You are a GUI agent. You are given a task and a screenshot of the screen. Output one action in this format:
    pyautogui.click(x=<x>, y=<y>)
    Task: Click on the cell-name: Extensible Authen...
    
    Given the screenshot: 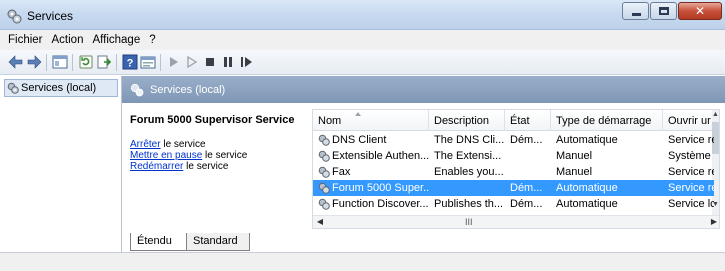 What is the action you would take?
    pyautogui.click(x=380, y=156)
    